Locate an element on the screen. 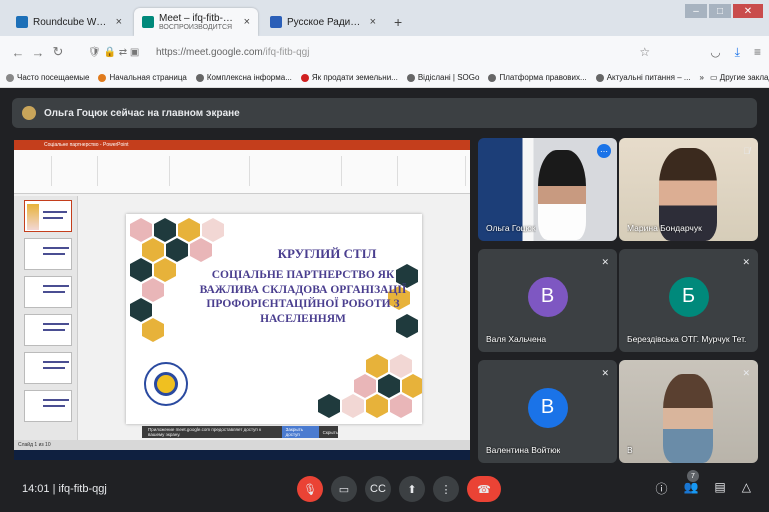 The height and width of the screenshot is (512, 769). participant-tile: ⋯ Ольга Гоцюк is located at coordinates (547, 189).